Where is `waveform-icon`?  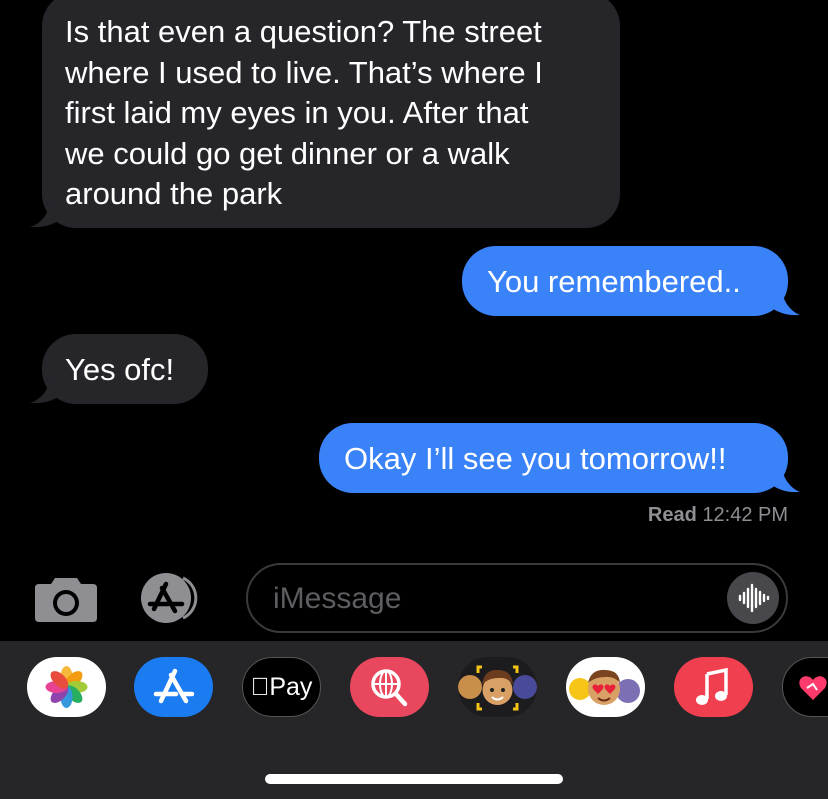 waveform-icon is located at coordinates (754, 598).